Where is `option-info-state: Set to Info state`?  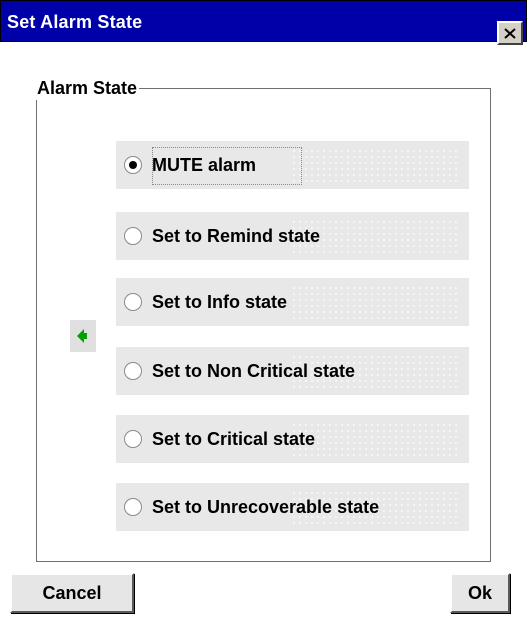
option-info-state: Set to Info state is located at coordinates (292, 302).